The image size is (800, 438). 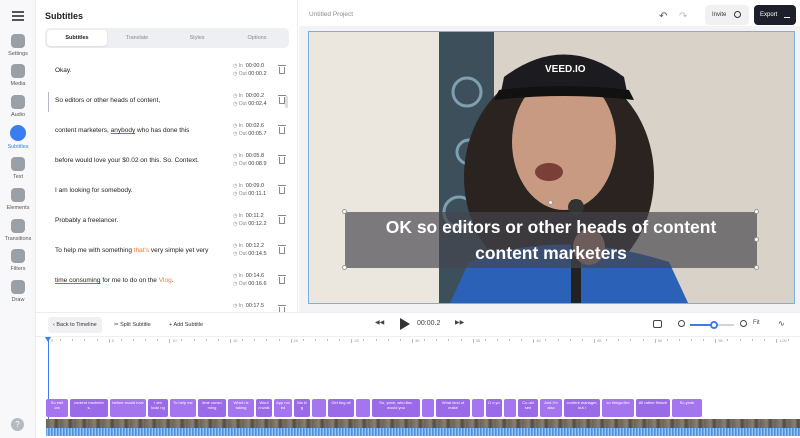 I want to click on in-value: 00:05.8, so click(x=255, y=156).